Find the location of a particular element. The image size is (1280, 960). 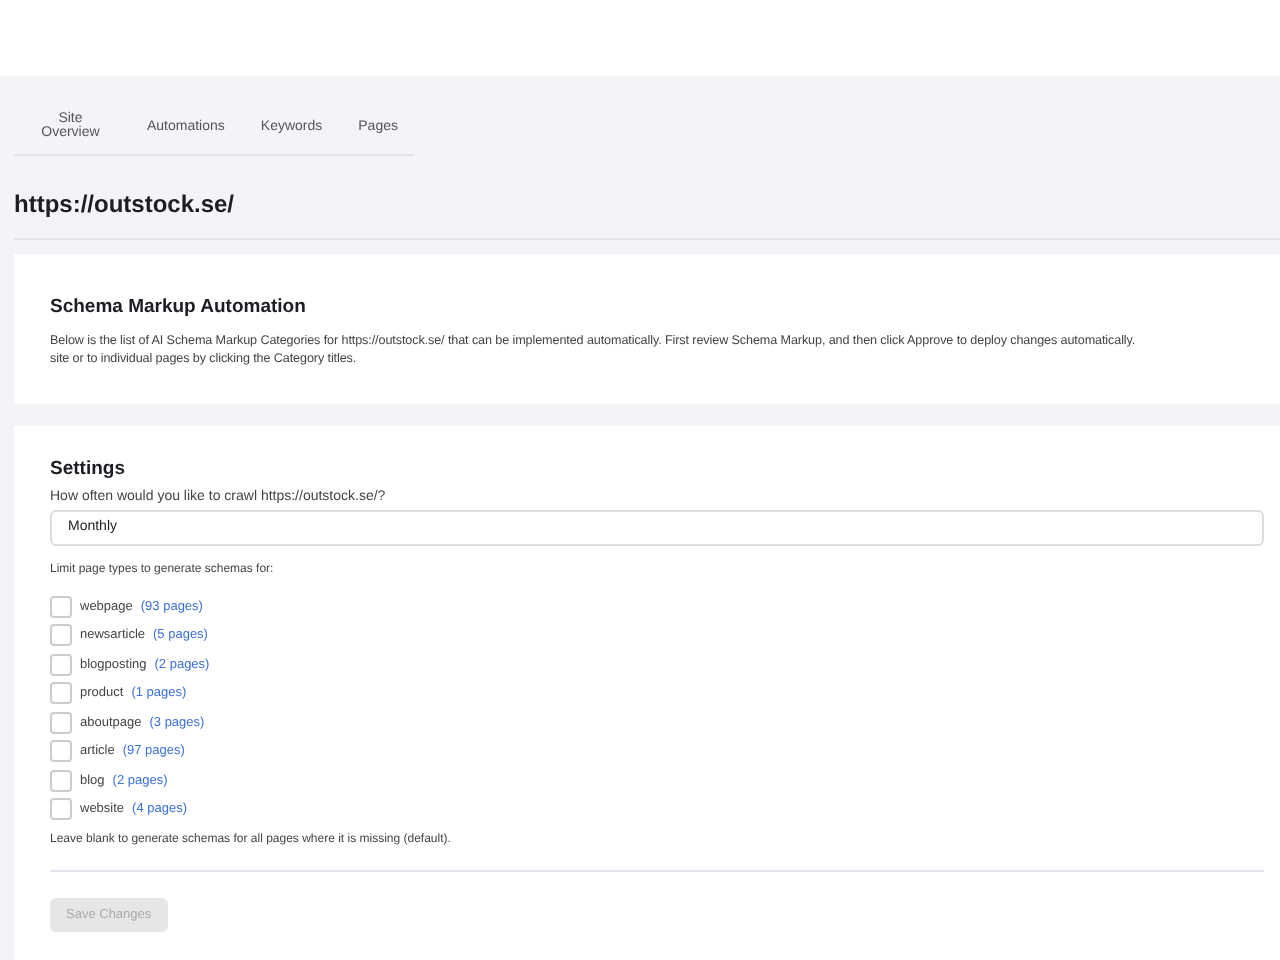

site-url: https://outstock.se/ is located at coordinates (647, 215).